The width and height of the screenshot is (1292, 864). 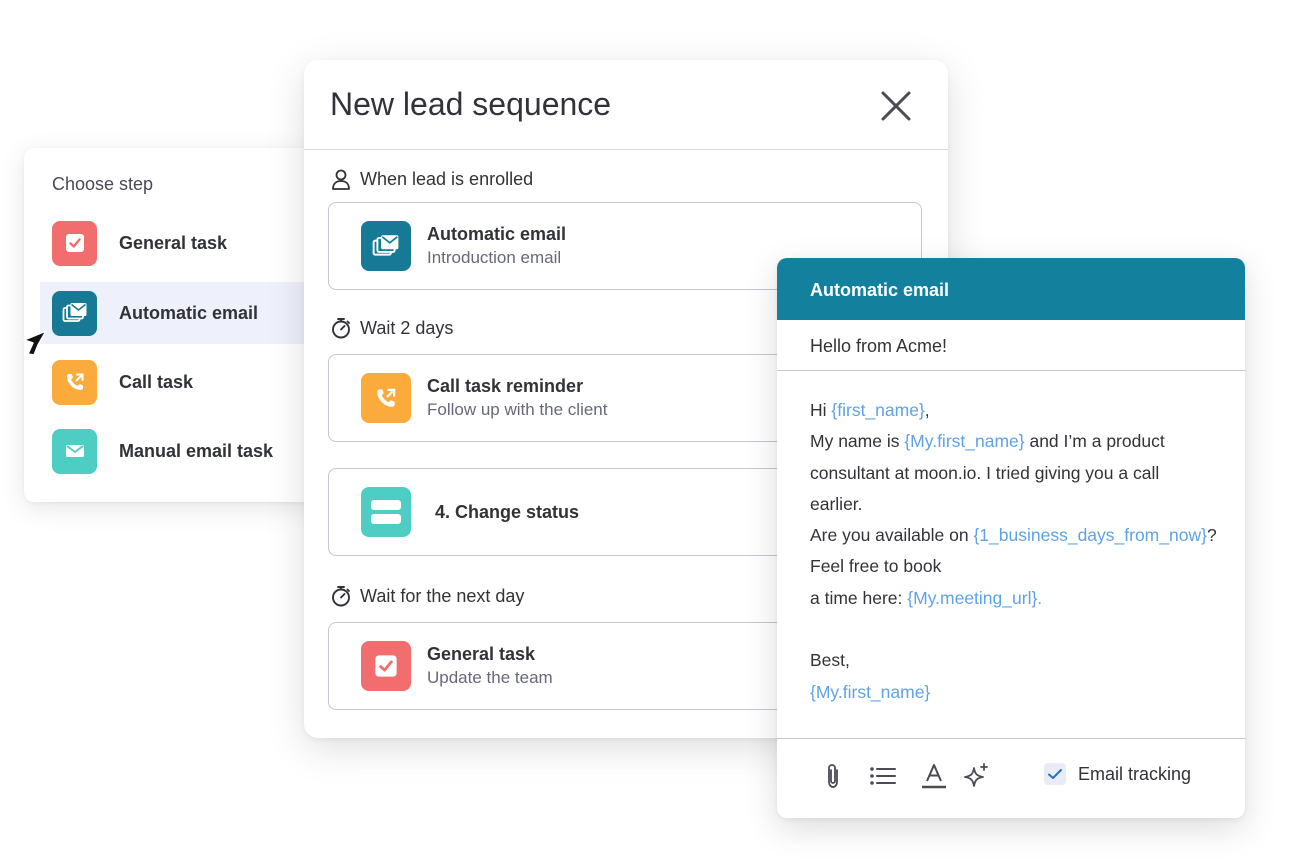 I want to click on template-variable: {My.meeting_url}., so click(x=975, y=597).